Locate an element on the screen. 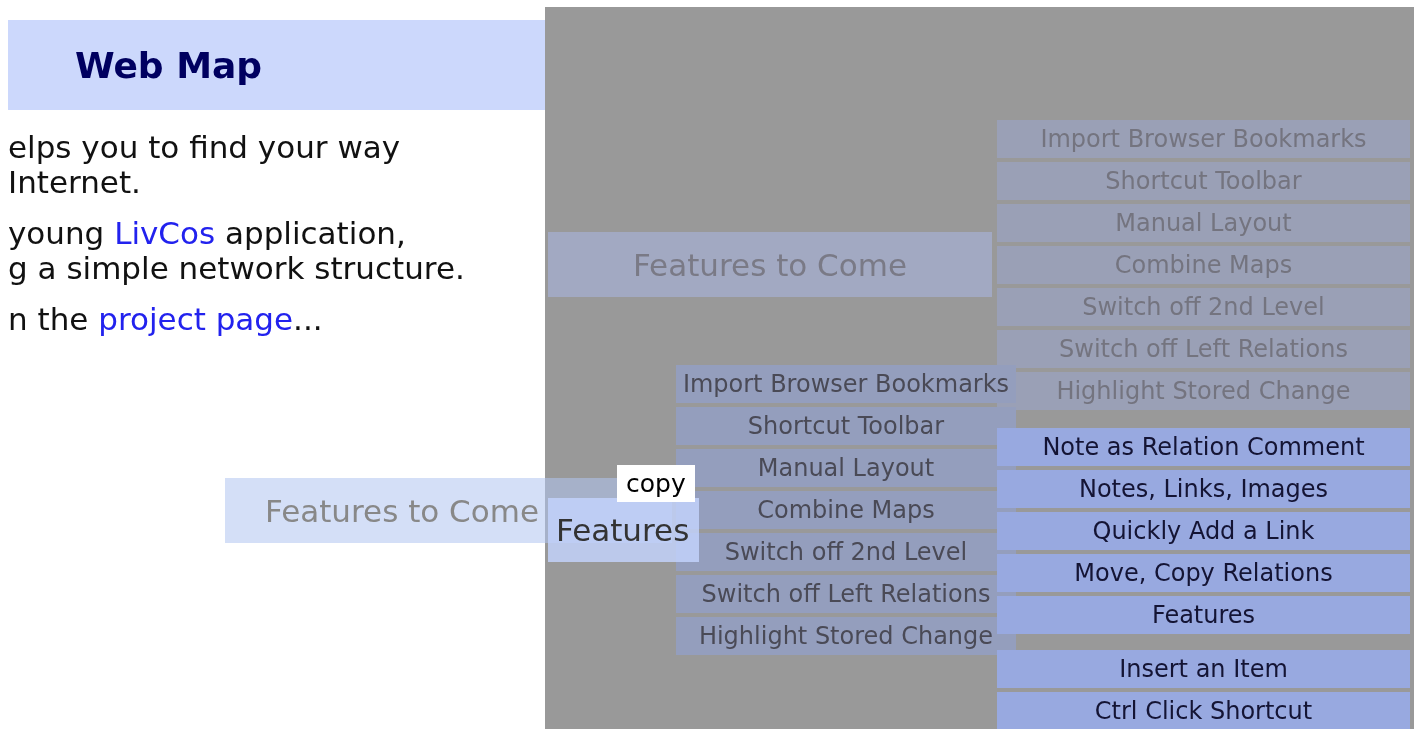 This screenshot has width=1414, height=729. menu-item: Insert an Item is located at coordinates (1203, 669).